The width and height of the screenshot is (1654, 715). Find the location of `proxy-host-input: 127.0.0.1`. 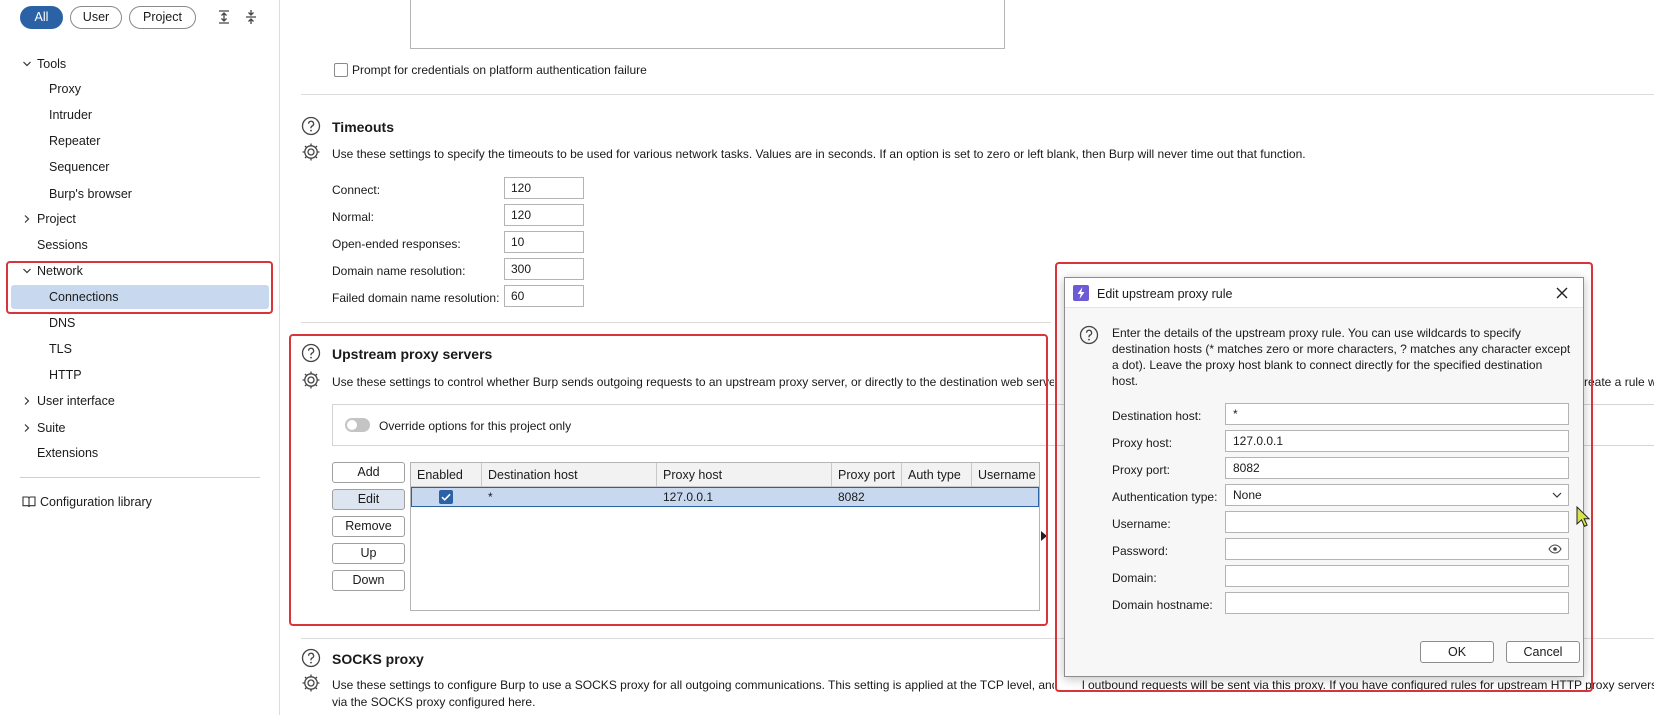

proxy-host-input: 127.0.0.1 is located at coordinates (1397, 441).